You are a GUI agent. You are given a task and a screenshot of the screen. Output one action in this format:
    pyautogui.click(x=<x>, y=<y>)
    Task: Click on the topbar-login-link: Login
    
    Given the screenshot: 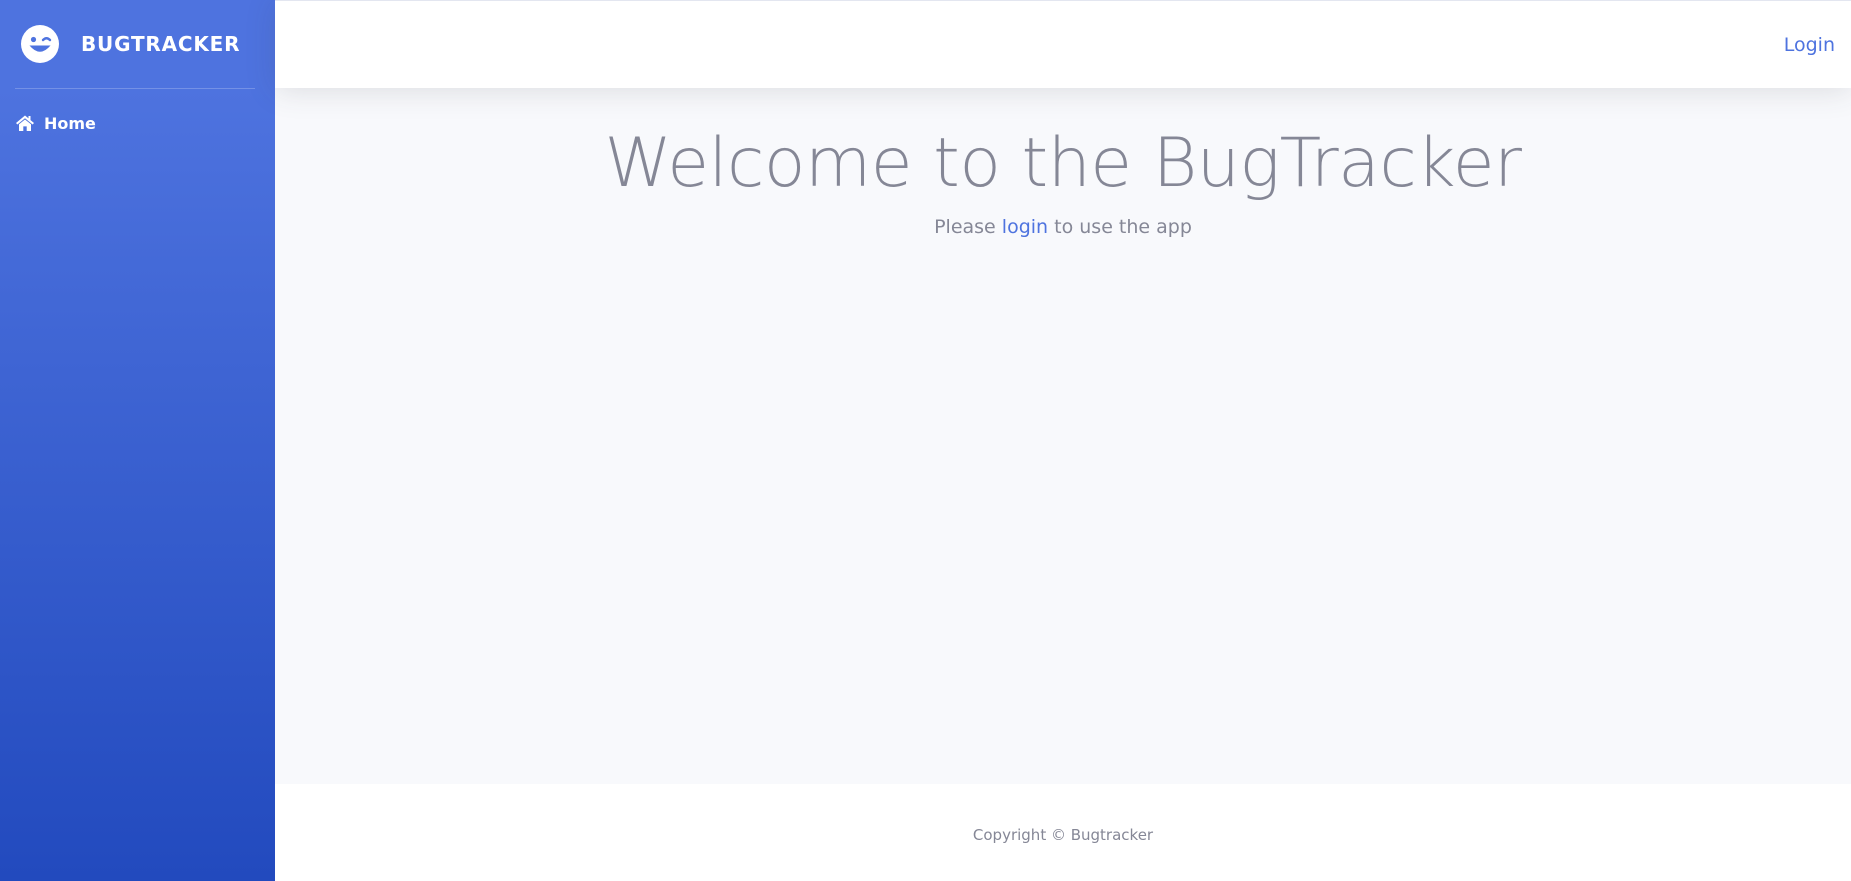 What is the action you would take?
    pyautogui.click(x=1809, y=45)
    